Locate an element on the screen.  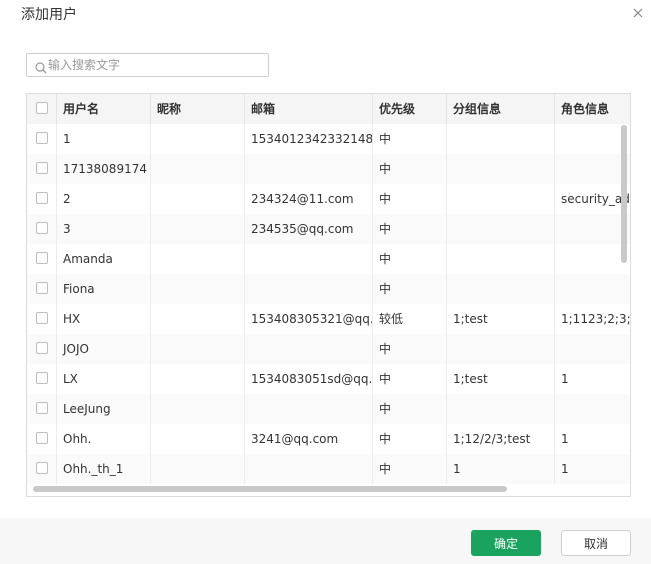
column-header-username: 用户名 is located at coordinates (104, 109).